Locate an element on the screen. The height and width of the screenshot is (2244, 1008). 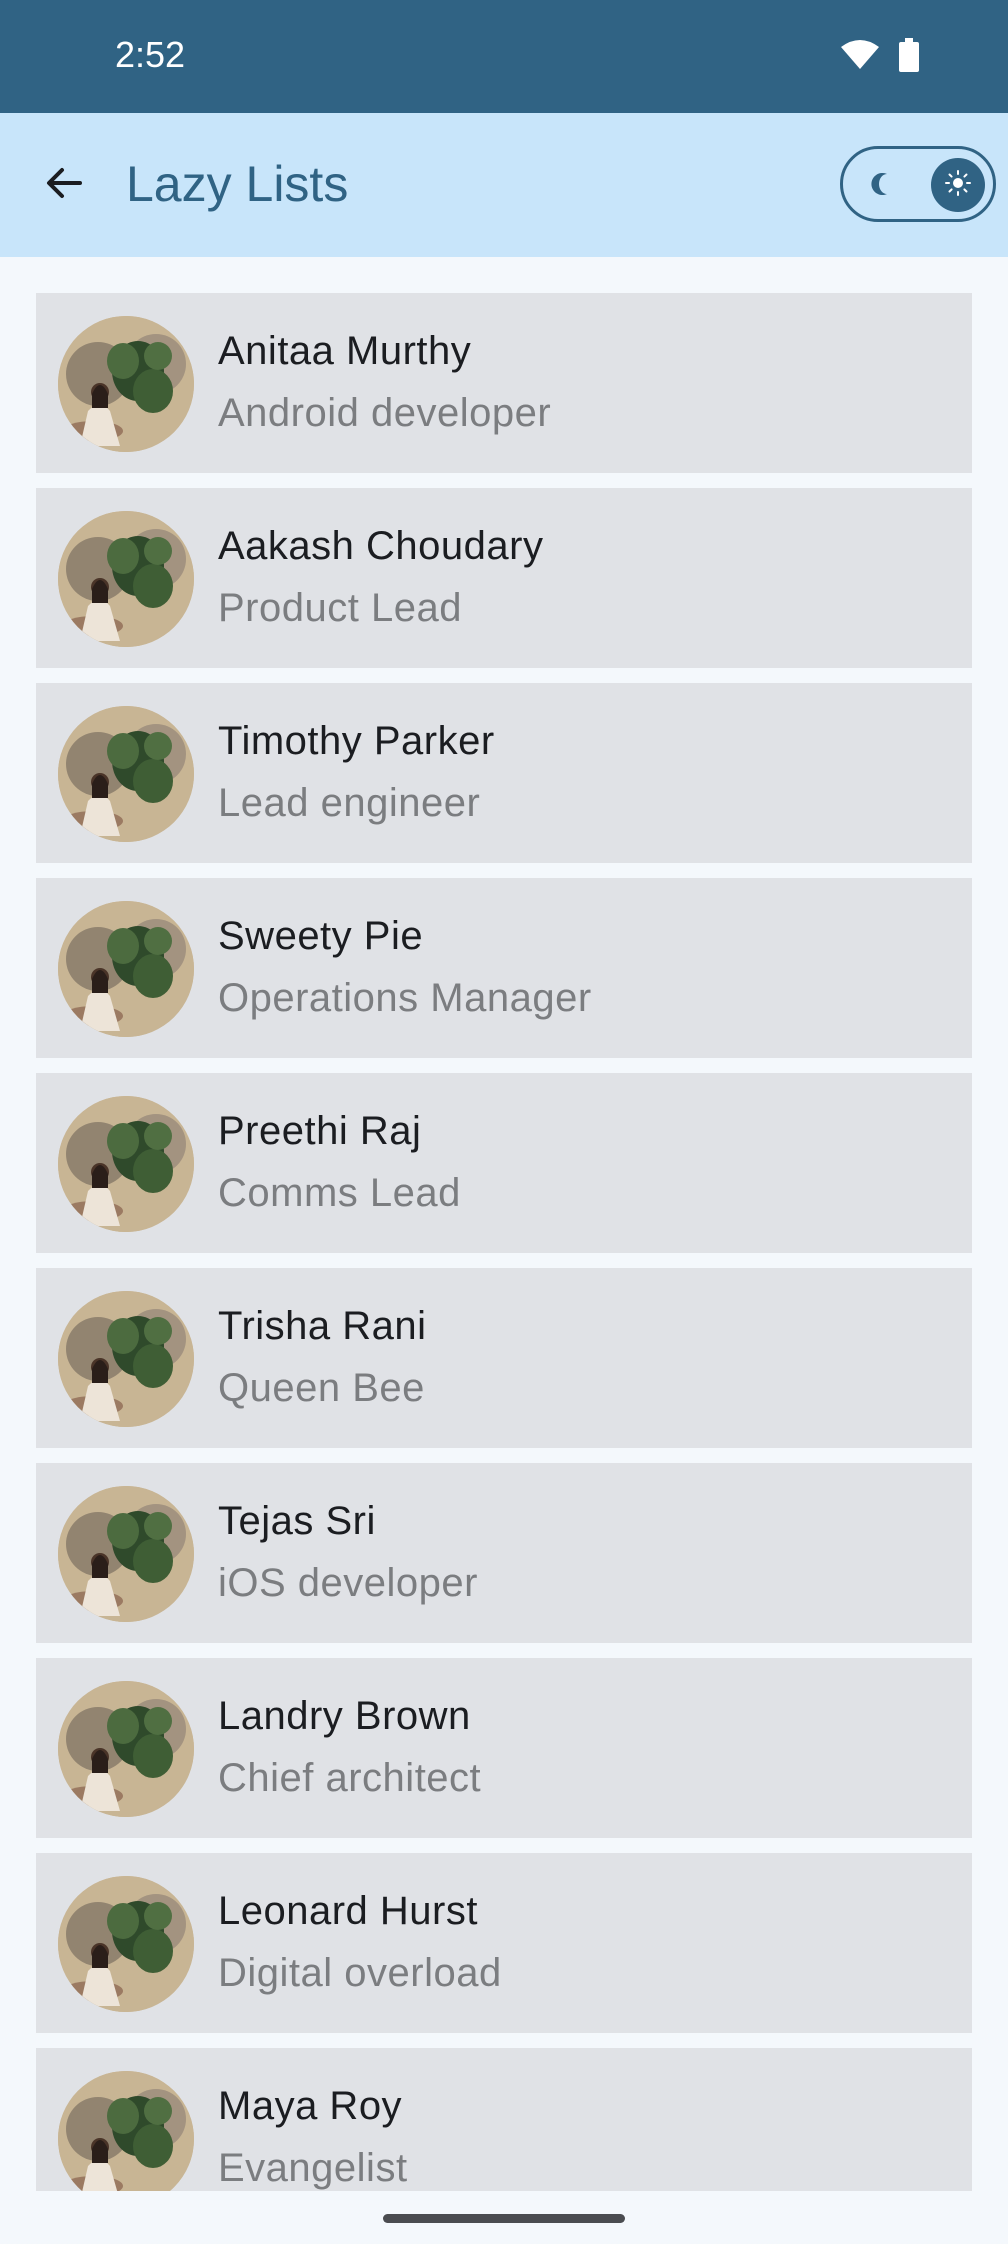
list-item: Aakash Choudary Product Lead is located at coordinates (504, 578).